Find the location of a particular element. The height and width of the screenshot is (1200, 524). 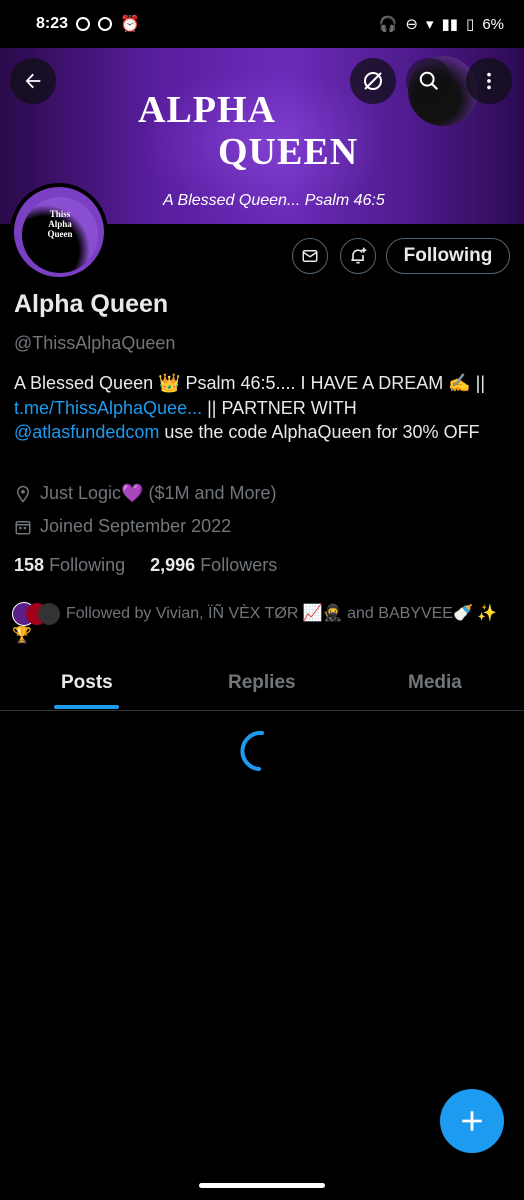

grok-icon is located at coordinates (373, 81).